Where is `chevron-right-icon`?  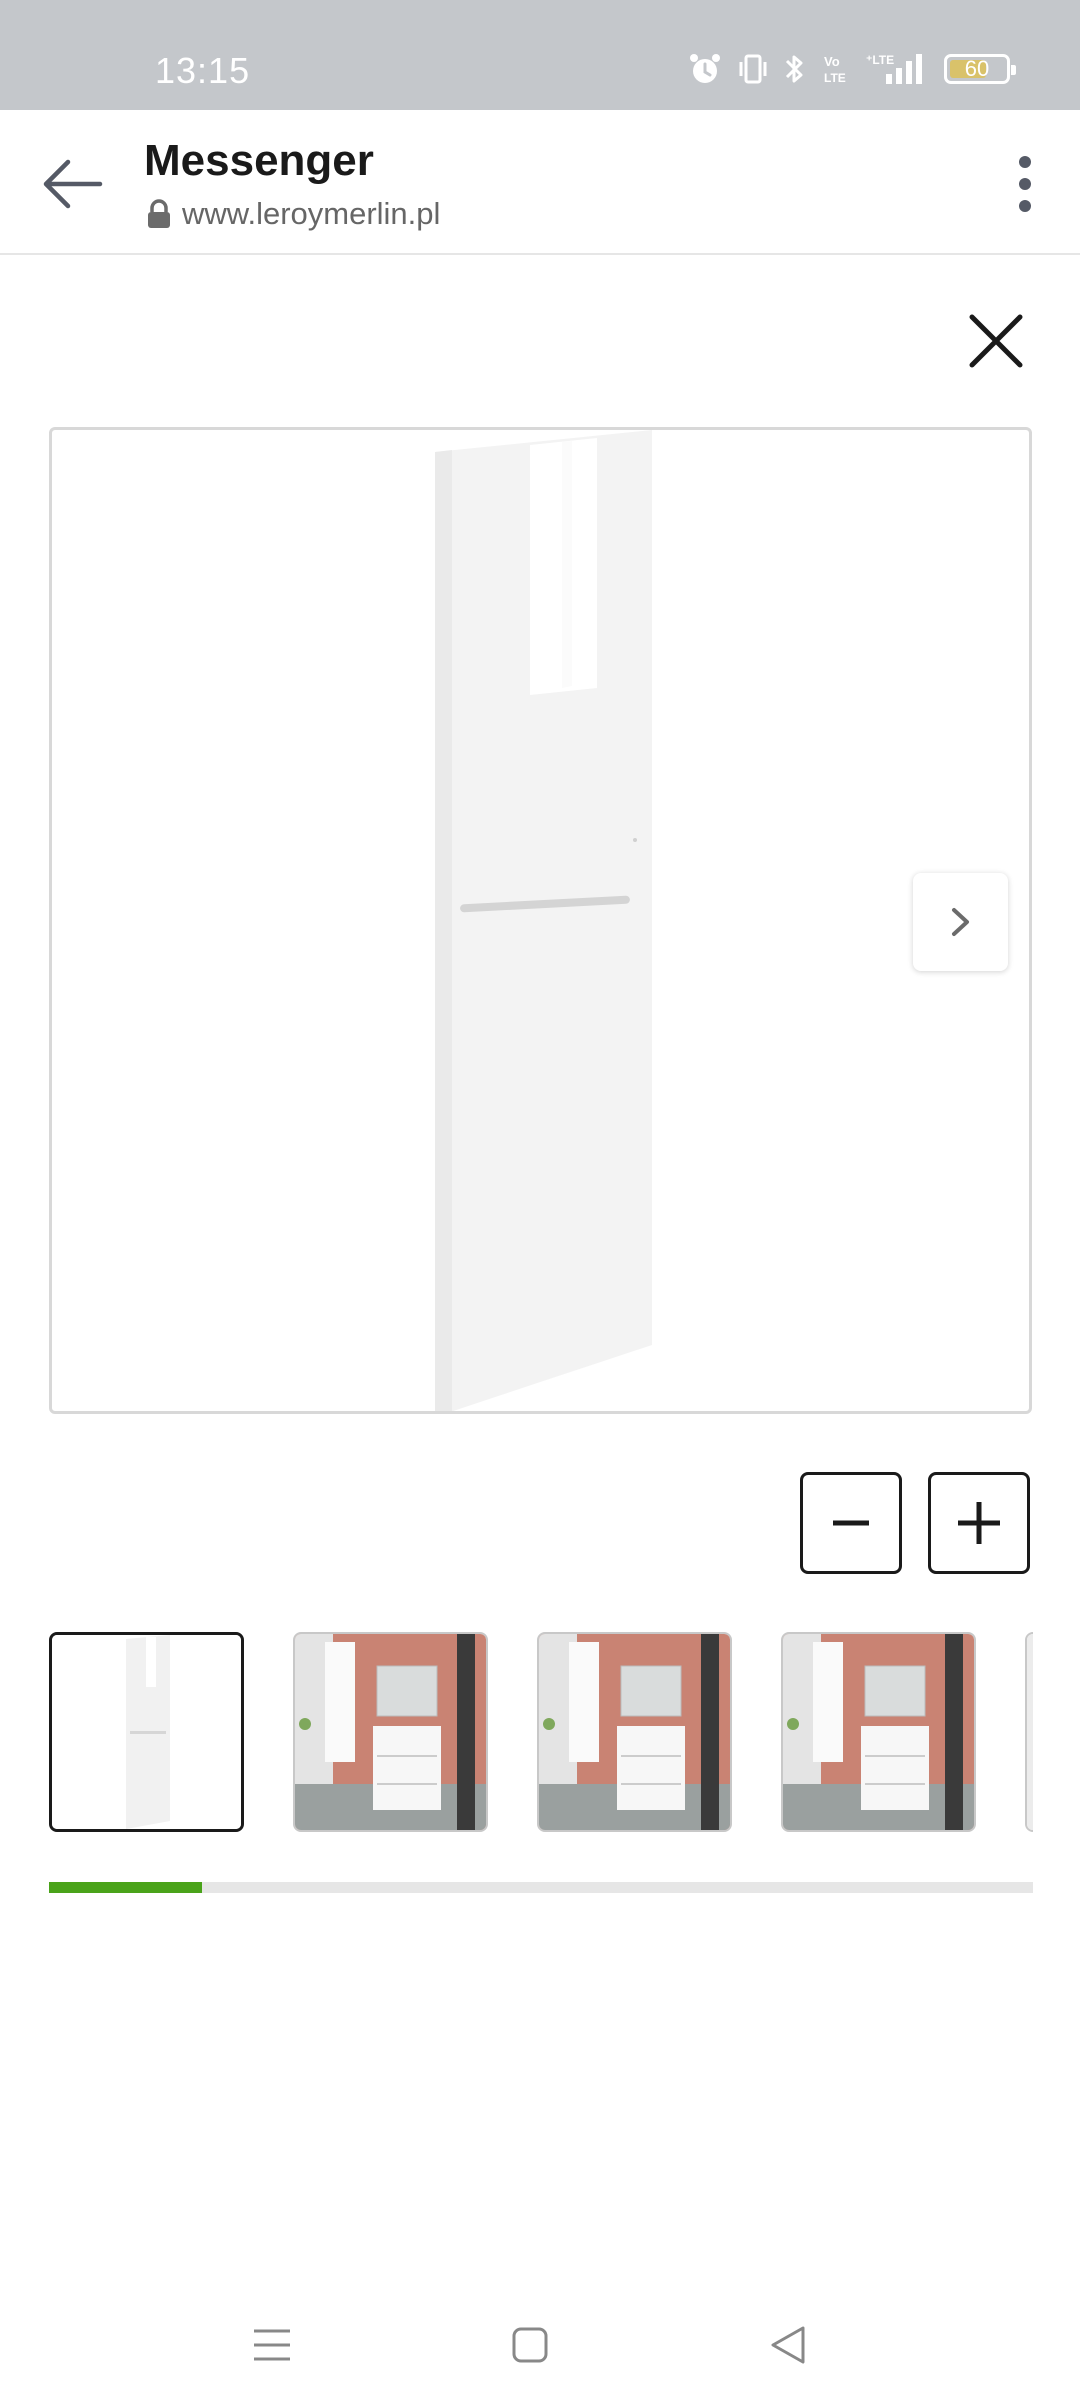 chevron-right-icon is located at coordinates (960, 922).